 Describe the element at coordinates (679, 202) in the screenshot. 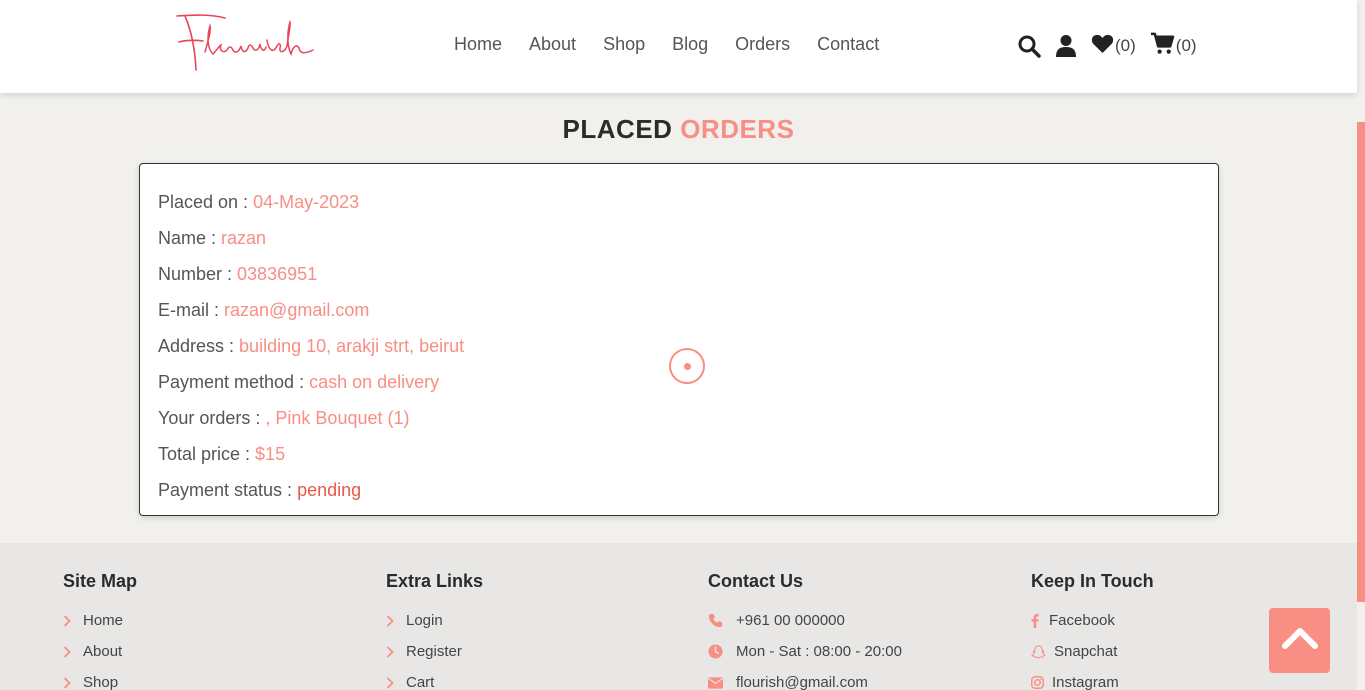

I see `order-placed-on: Placed on : 04-May-2023` at that location.